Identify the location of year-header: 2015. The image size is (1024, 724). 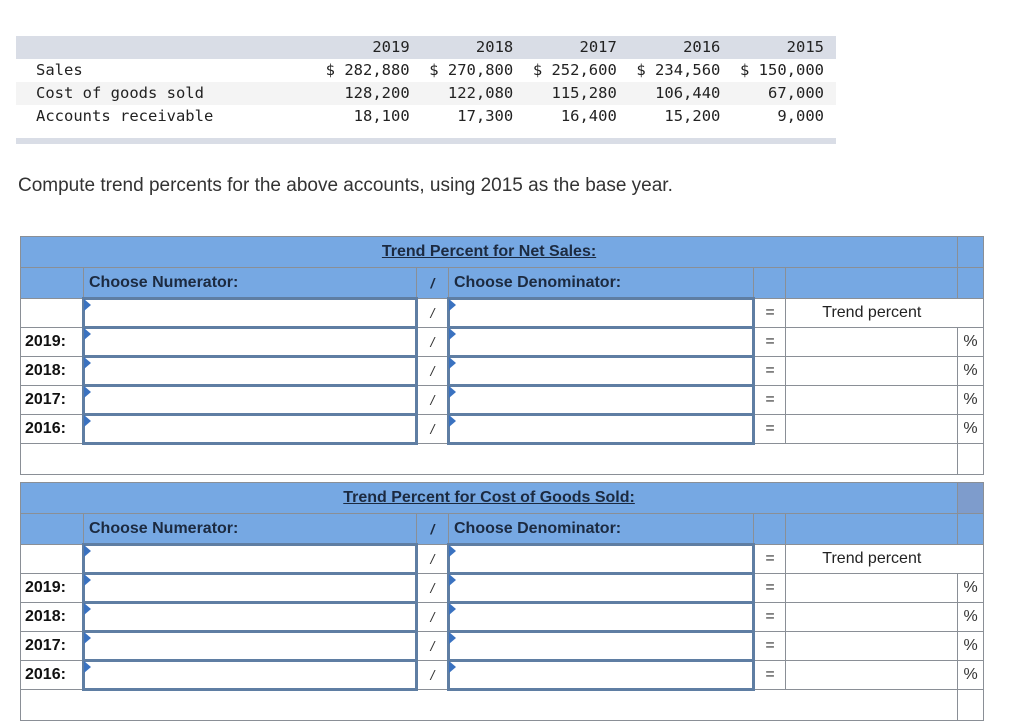
(805, 47).